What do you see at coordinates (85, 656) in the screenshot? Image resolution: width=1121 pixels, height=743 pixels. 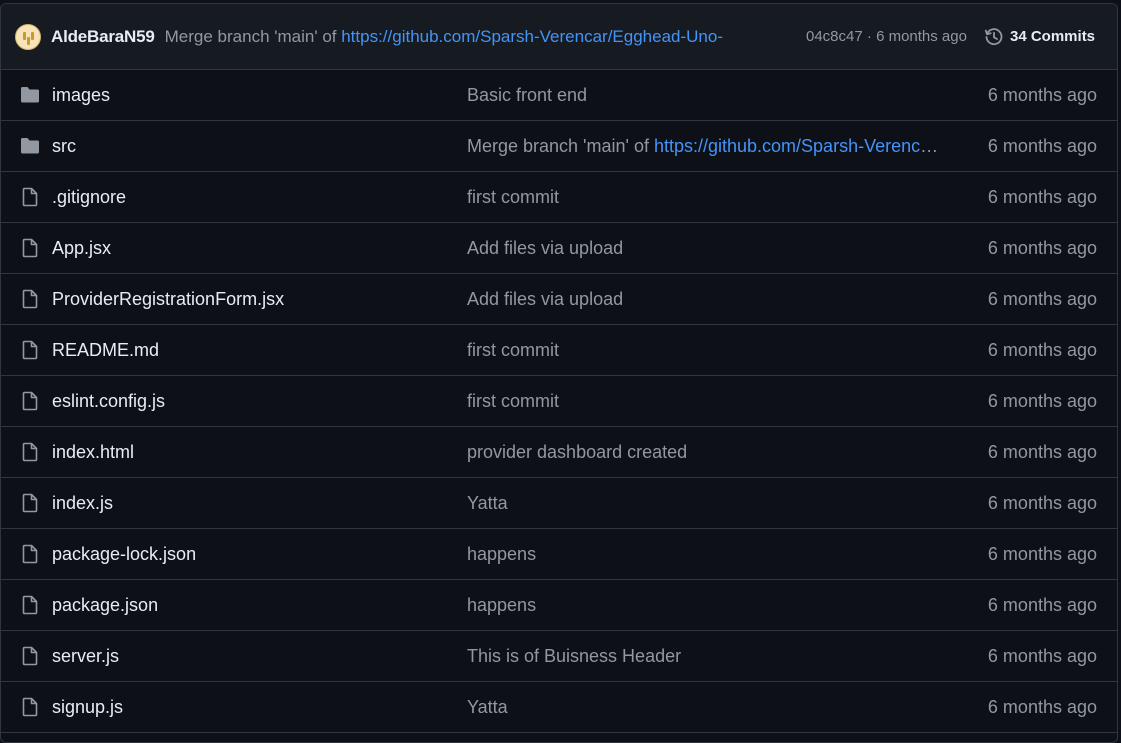 I see `file-name: server.js` at bounding box center [85, 656].